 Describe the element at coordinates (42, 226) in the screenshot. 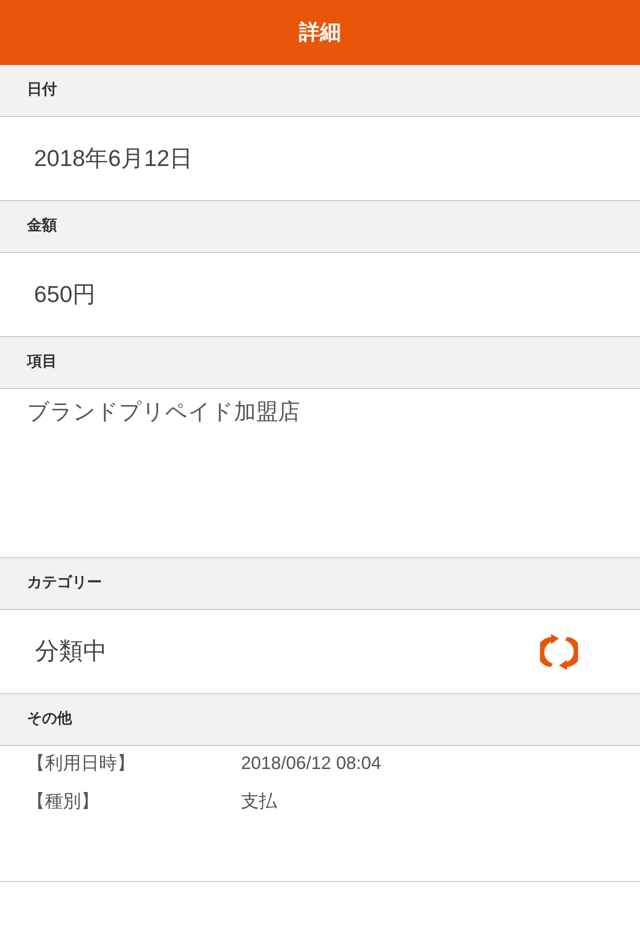

I see `section-label: 金額` at that location.